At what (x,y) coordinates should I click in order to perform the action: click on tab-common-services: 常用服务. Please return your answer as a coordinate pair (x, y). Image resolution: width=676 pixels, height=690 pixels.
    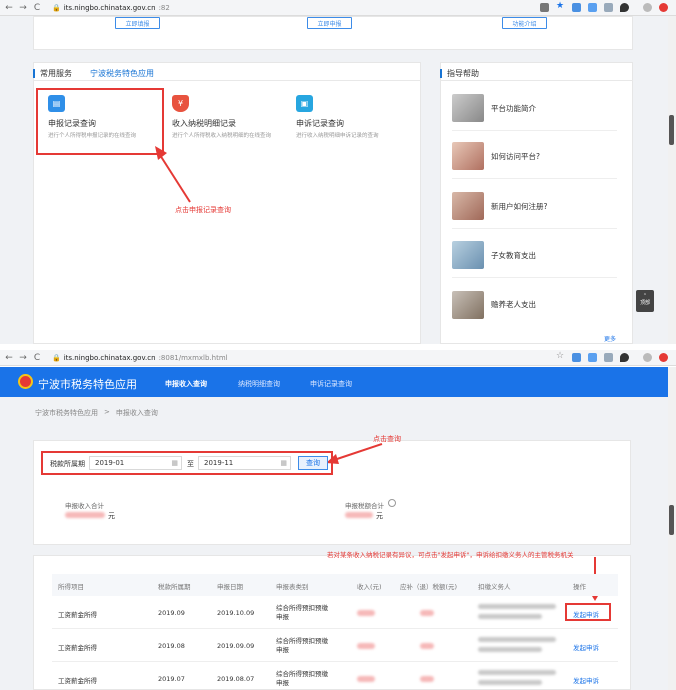
    Looking at the image, I should click on (52, 73).